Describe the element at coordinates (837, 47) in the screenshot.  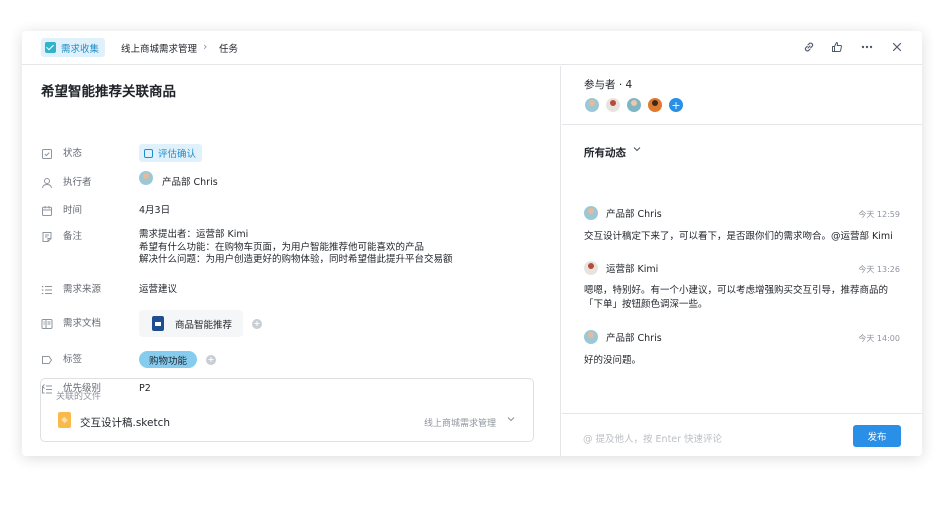
I see `thumbs-up-icon` at that location.